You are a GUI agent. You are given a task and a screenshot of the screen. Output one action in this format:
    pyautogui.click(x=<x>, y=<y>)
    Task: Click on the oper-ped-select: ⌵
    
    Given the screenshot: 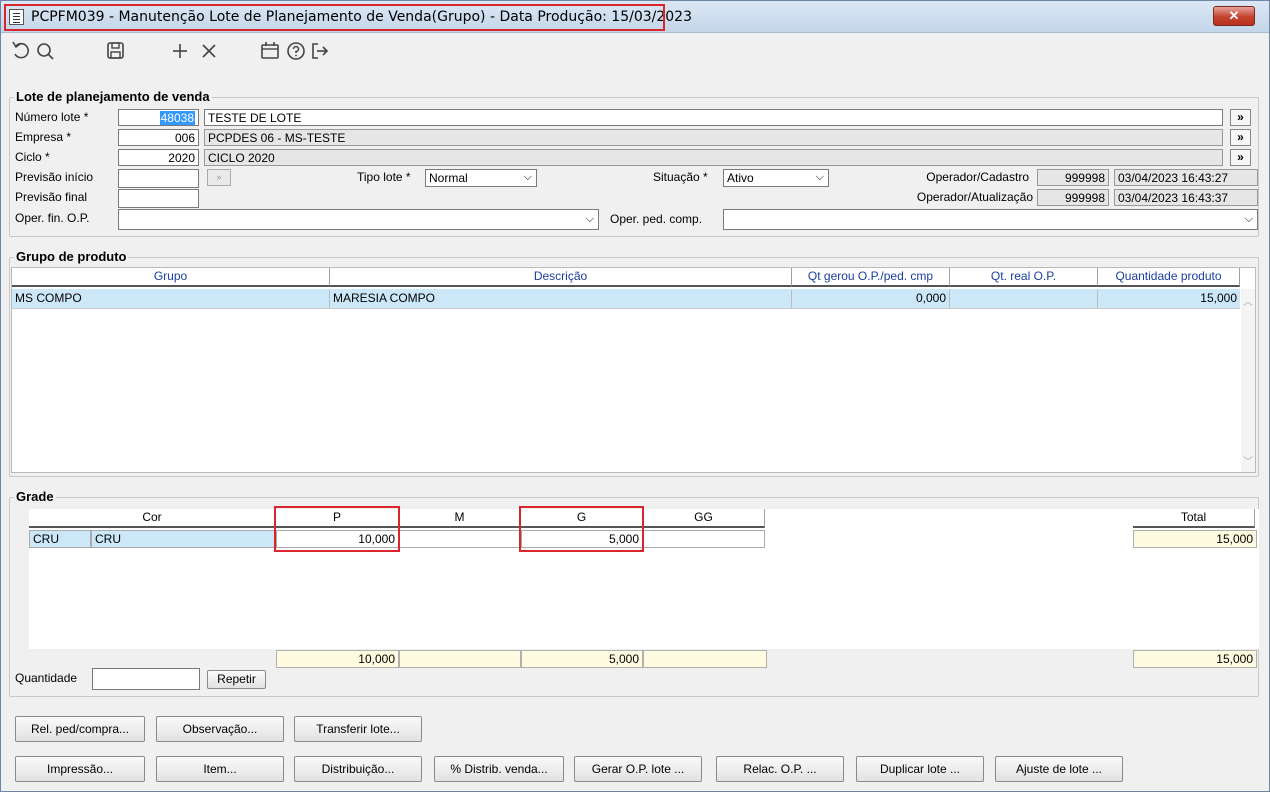 What is the action you would take?
    pyautogui.click(x=990, y=219)
    